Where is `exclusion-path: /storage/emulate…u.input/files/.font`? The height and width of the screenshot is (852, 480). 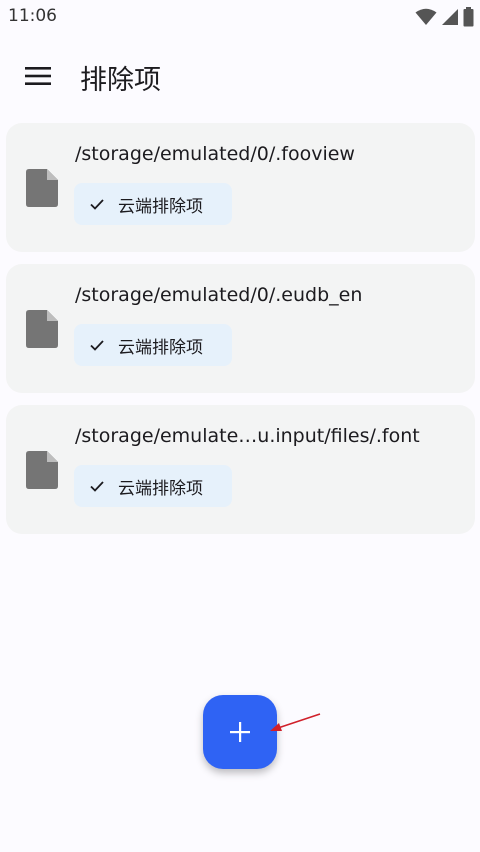
exclusion-path: /storage/emulate…u.input/files/.font is located at coordinates (247, 436).